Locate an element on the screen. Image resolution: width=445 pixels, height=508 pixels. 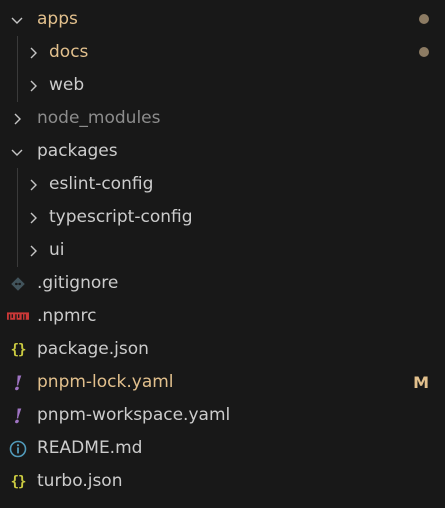
tree-item-label: turbo.json is located at coordinates (80, 481).